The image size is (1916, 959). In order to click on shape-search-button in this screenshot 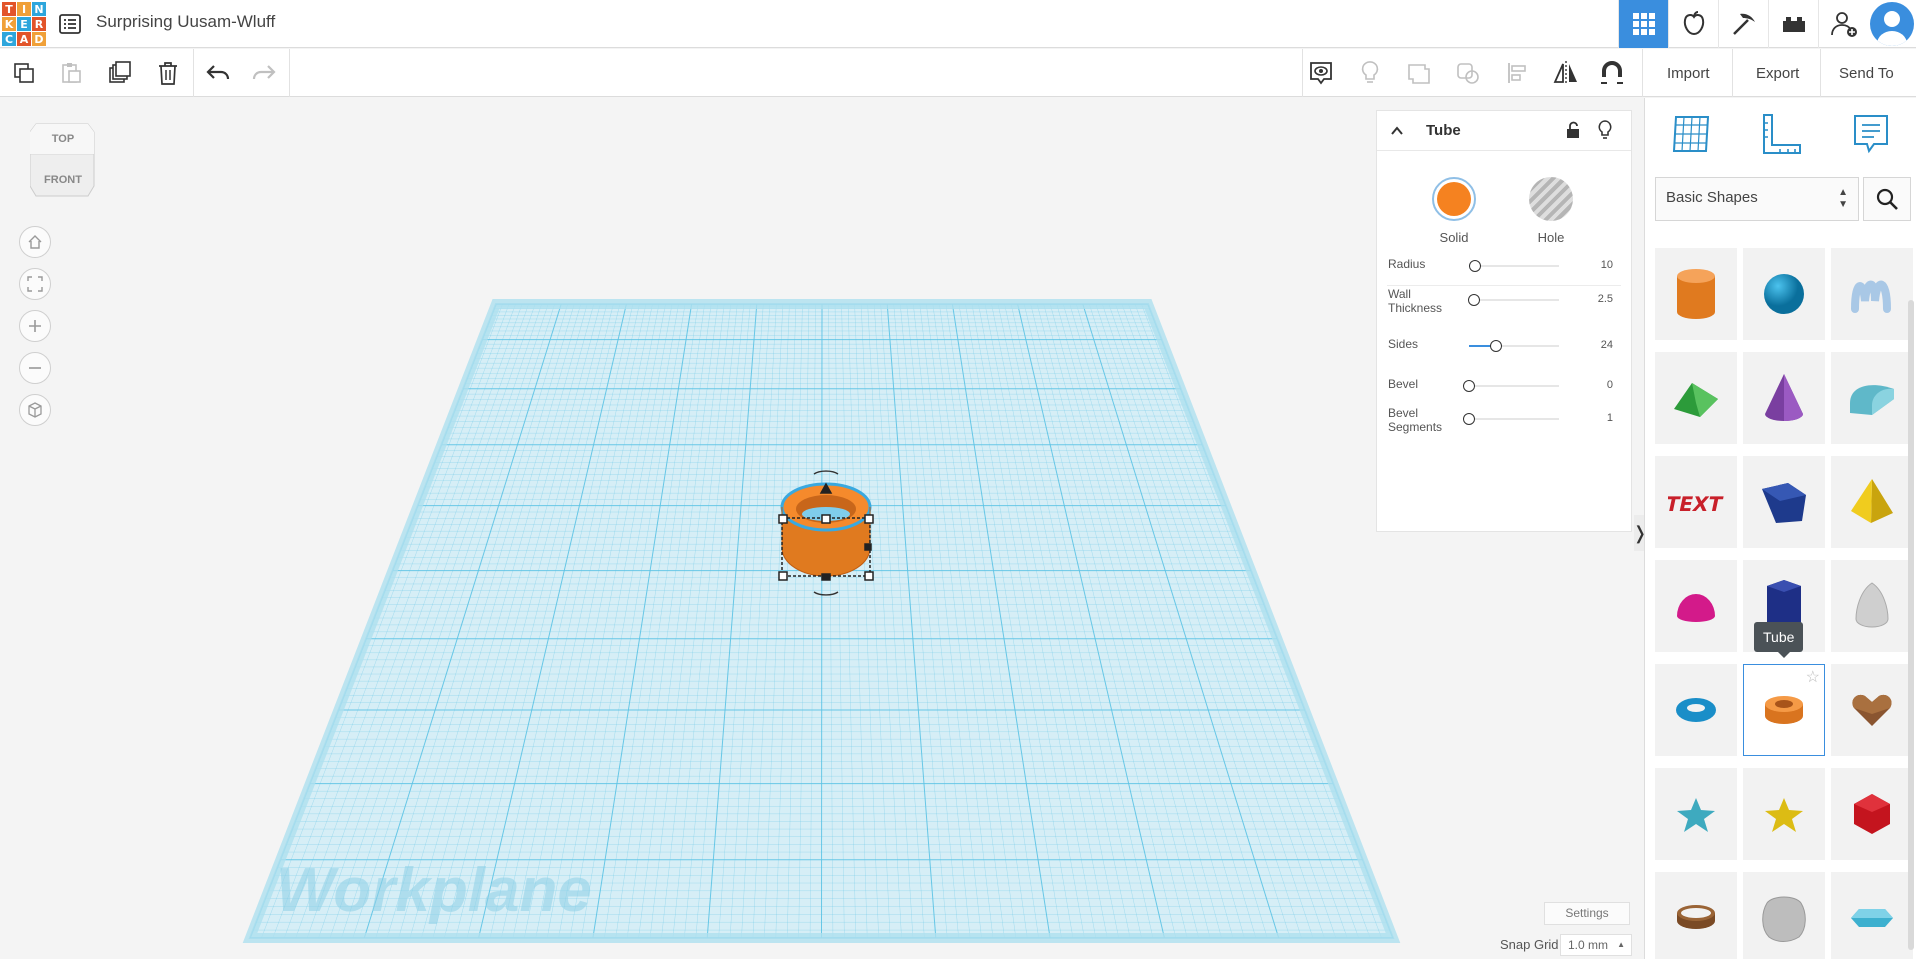, I will do `click(1887, 199)`.